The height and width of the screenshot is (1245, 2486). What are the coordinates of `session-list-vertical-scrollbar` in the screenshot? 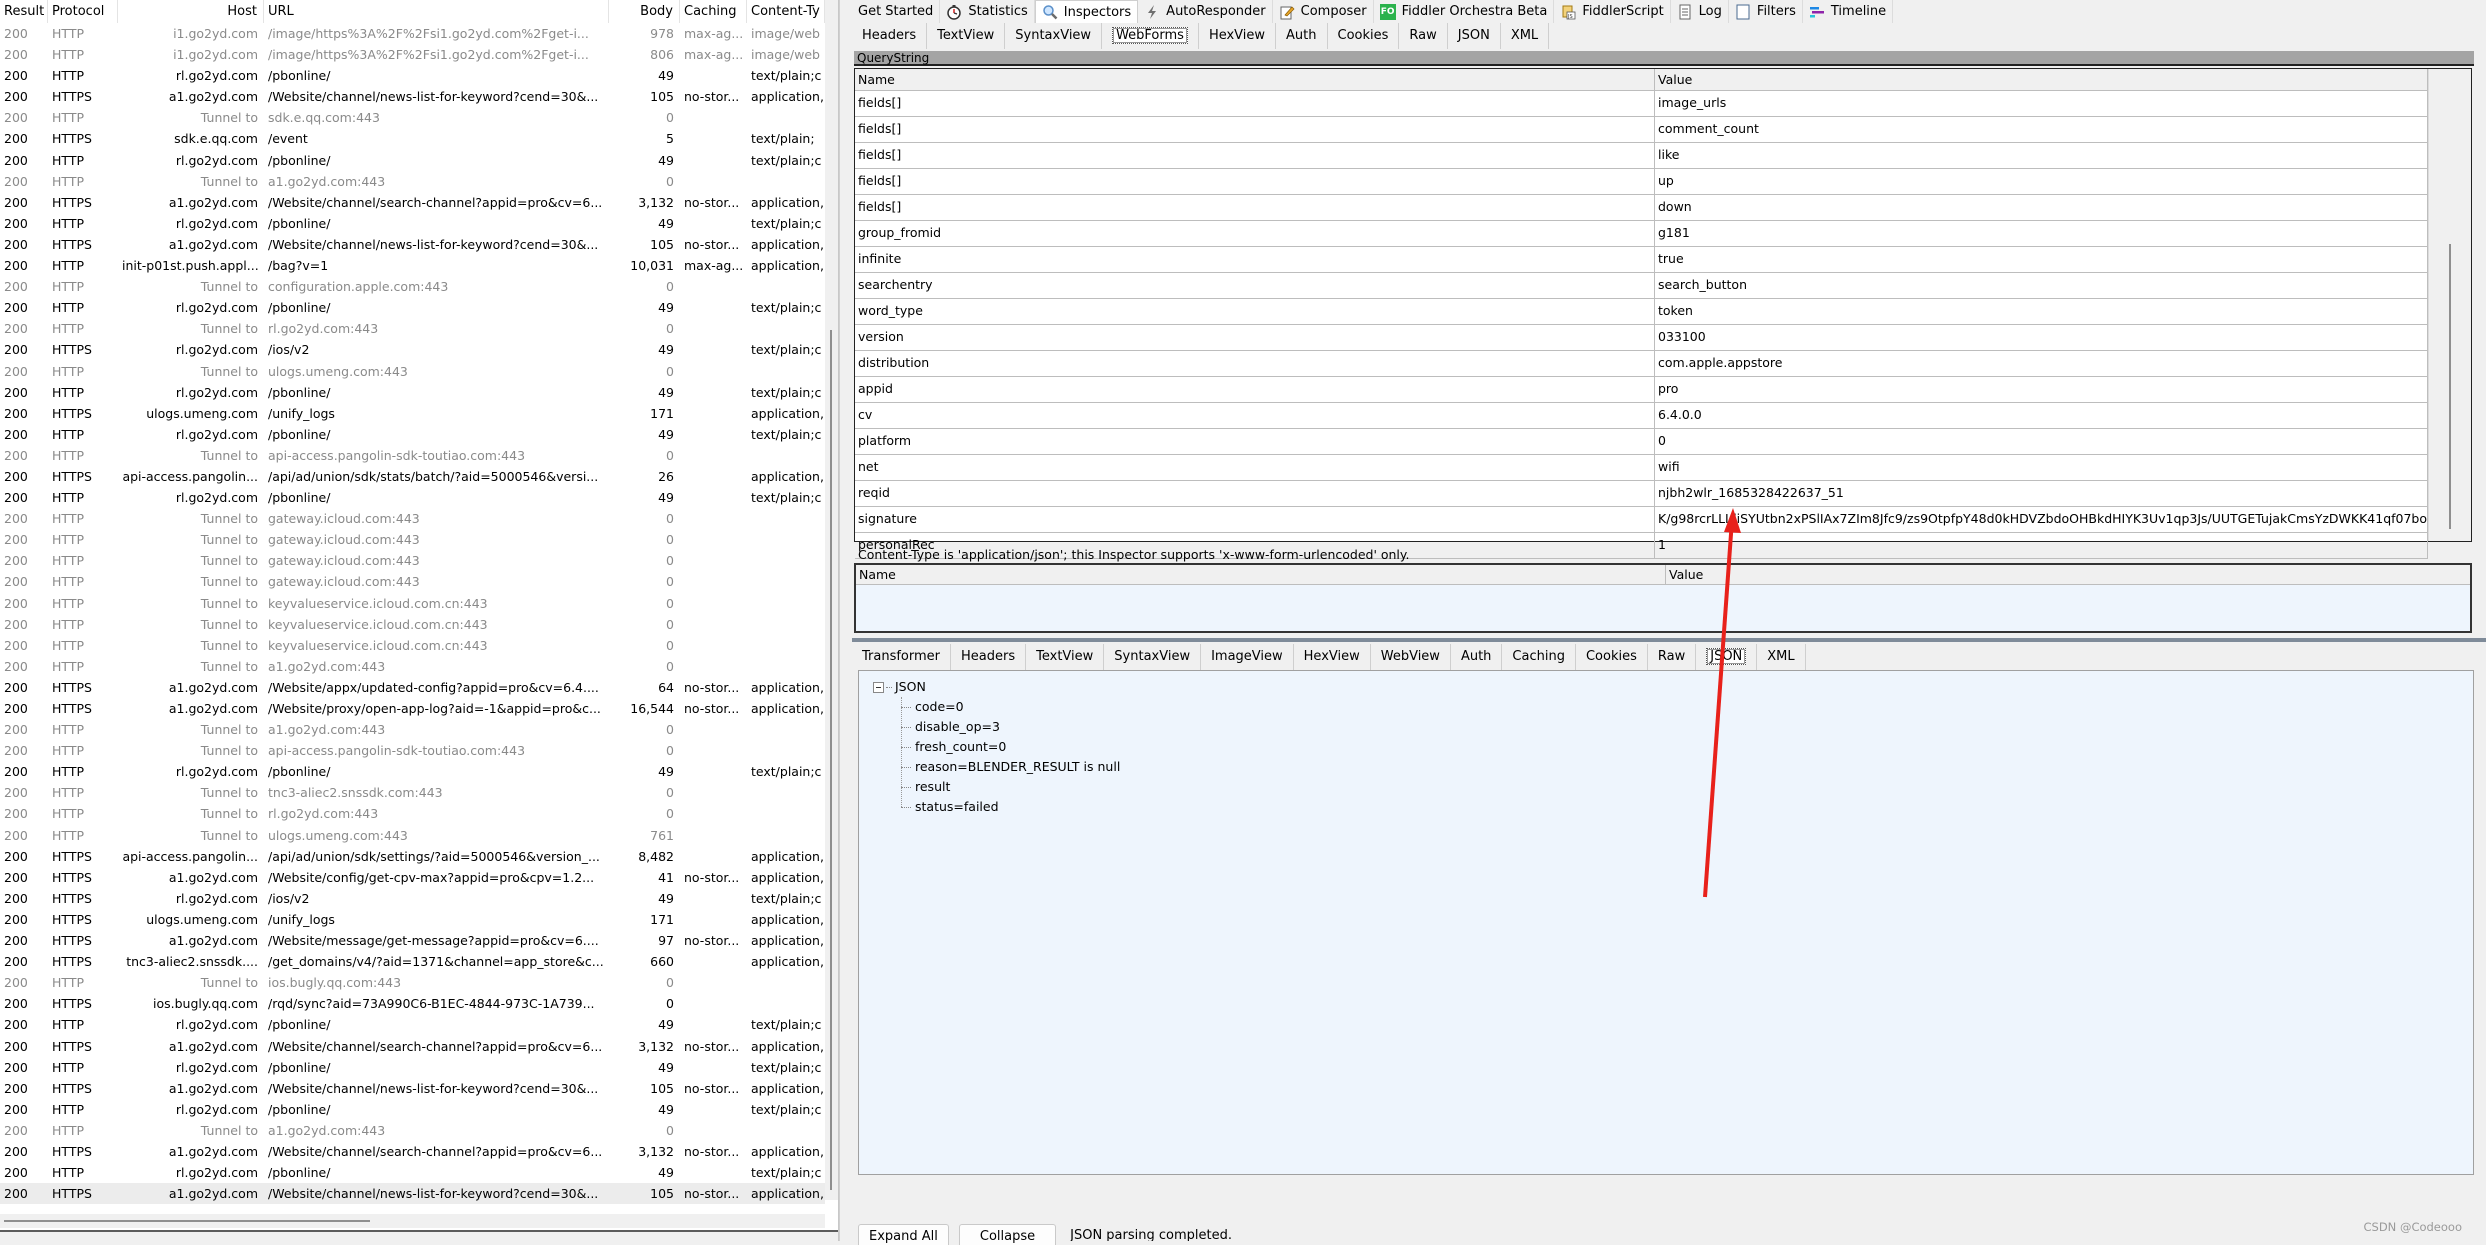 It's located at (831, 600).